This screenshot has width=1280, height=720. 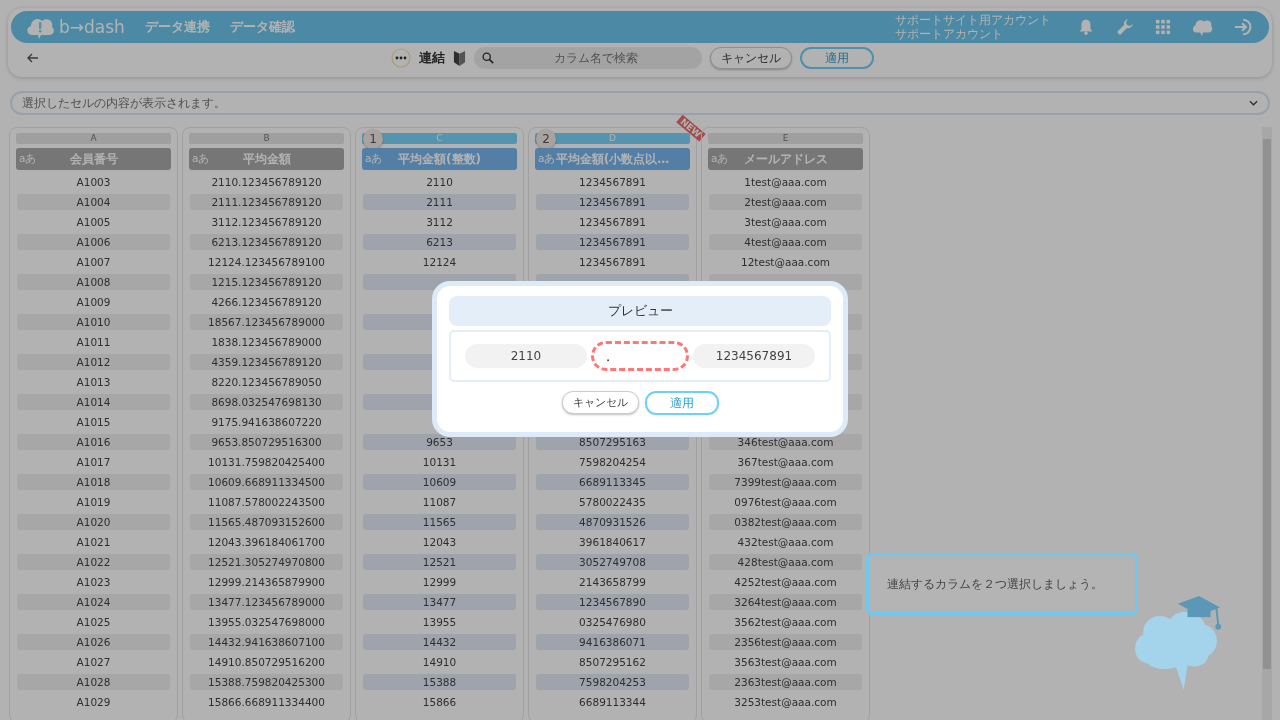 What do you see at coordinates (612, 702) in the screenshot?
I see `table-cell: 6689113344` at bounding box center [612, 702].